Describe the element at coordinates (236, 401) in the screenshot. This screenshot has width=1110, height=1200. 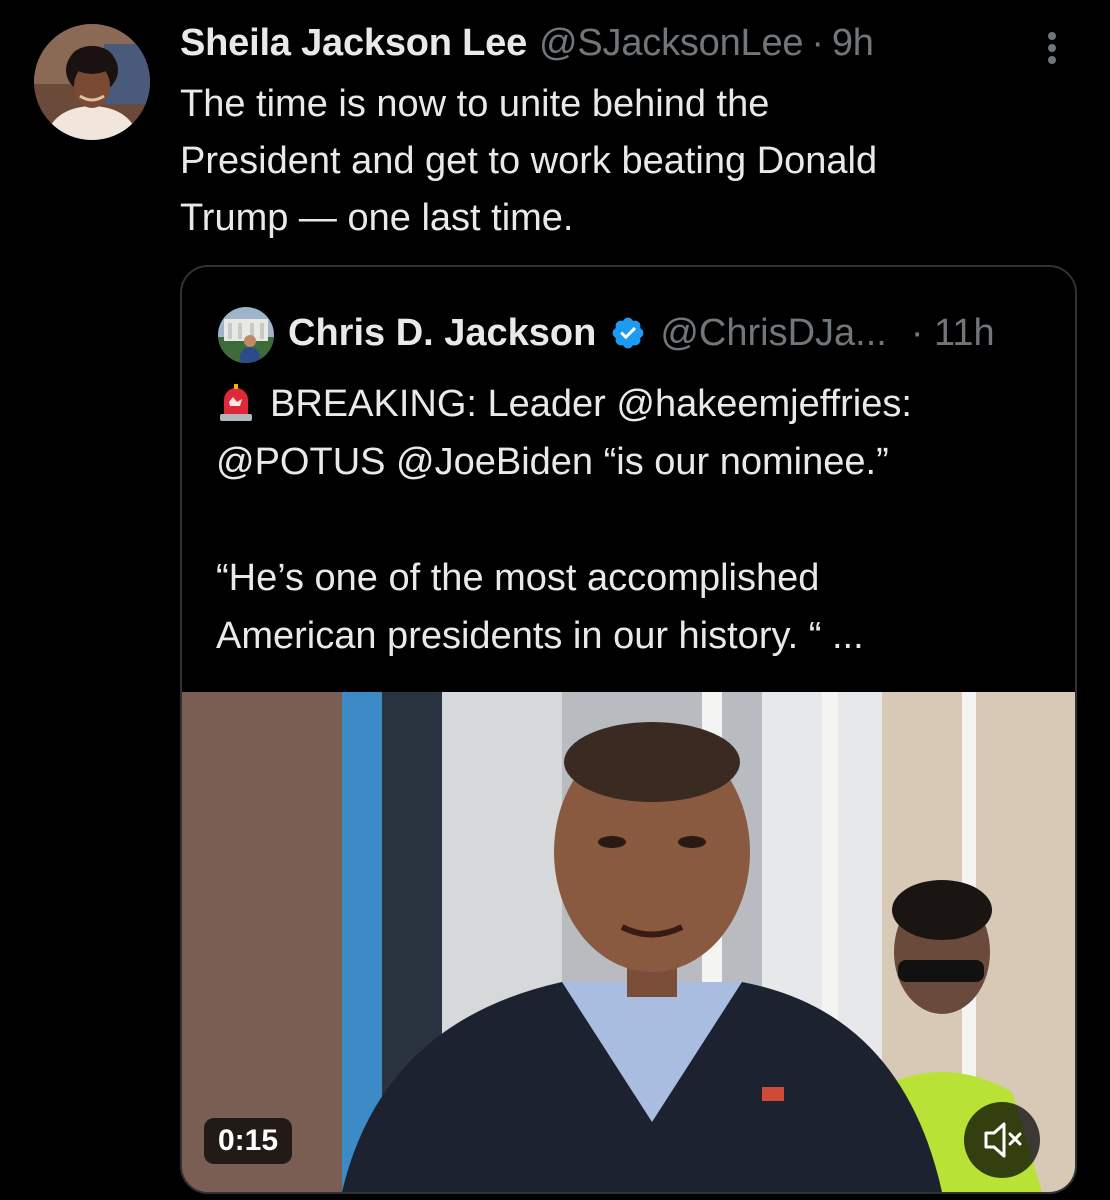
I see `rotating-light-icon` at that location.